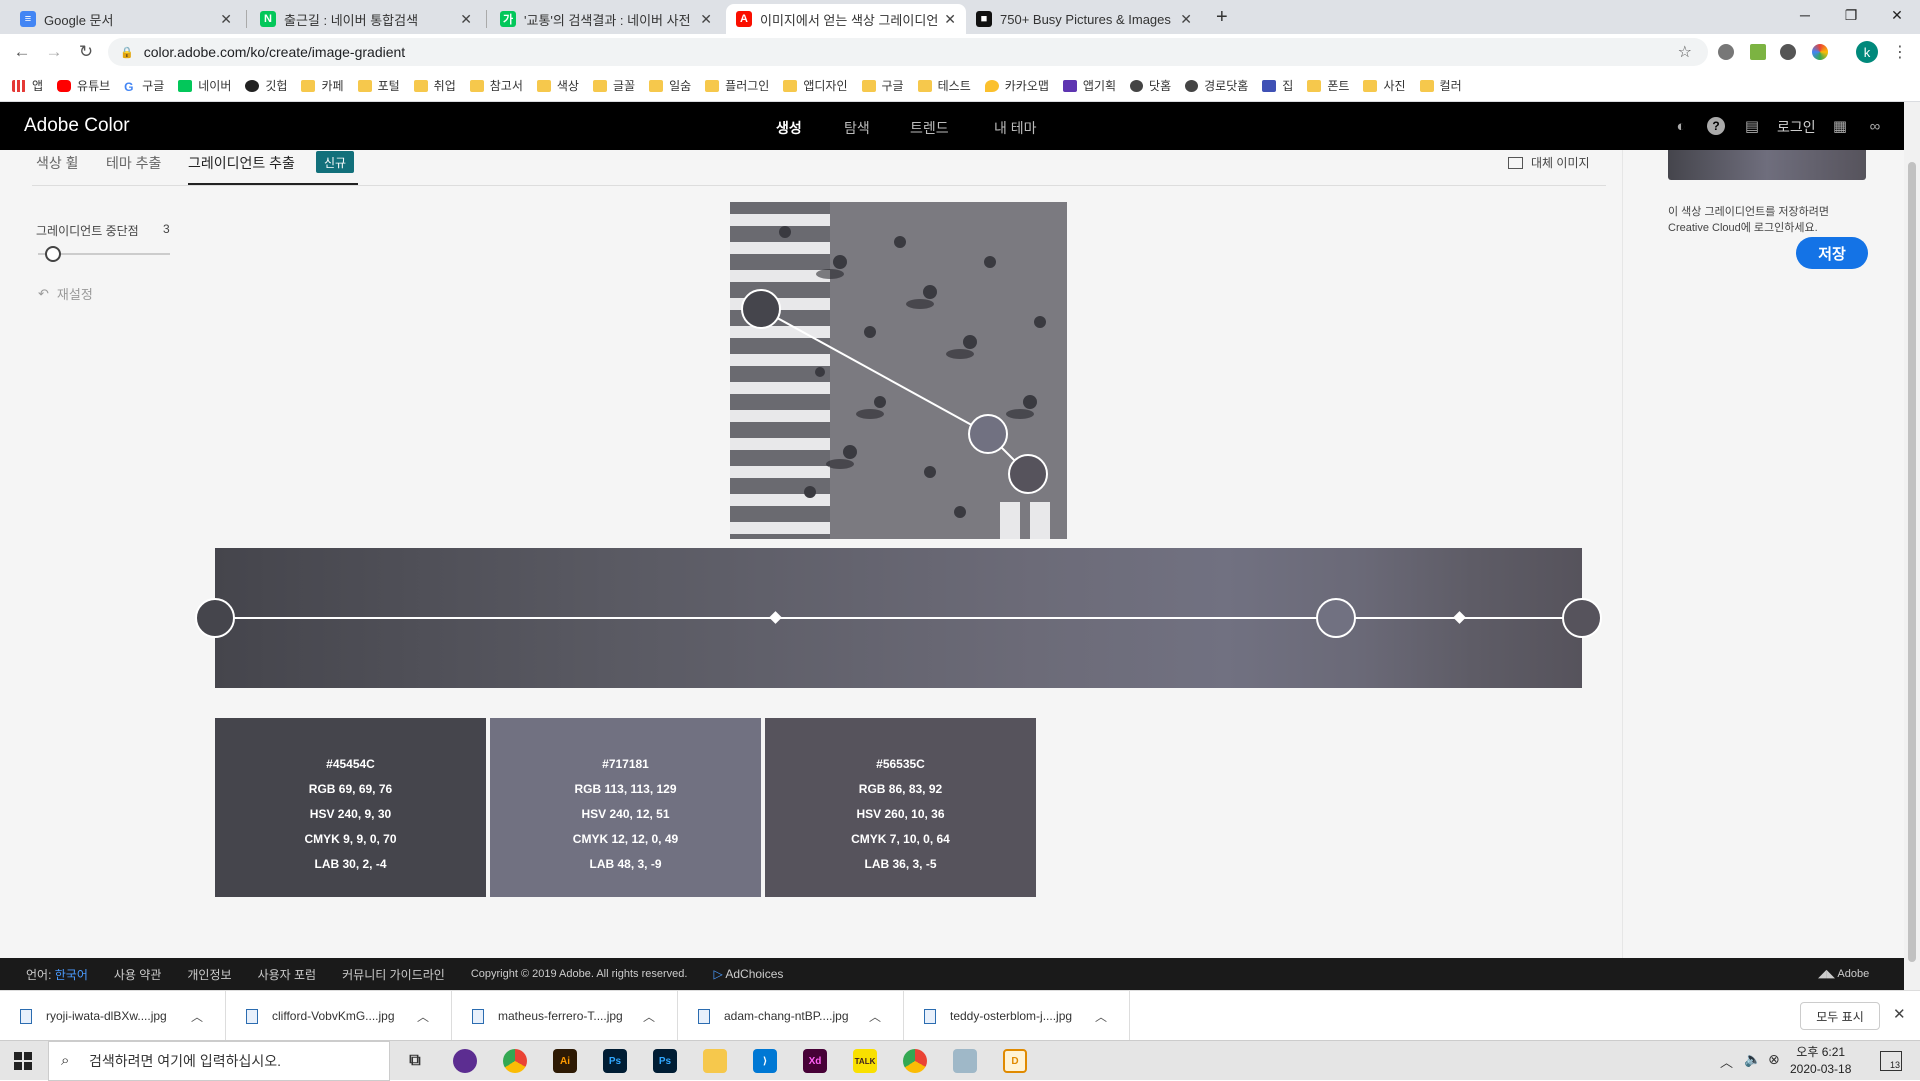 The height and width of the screenshot is (1081, 1920). What do you see at coordinates (204, 85) in the screenshot?
I see `bookmark-naver: 네이버` at bounding box center [204, 85].